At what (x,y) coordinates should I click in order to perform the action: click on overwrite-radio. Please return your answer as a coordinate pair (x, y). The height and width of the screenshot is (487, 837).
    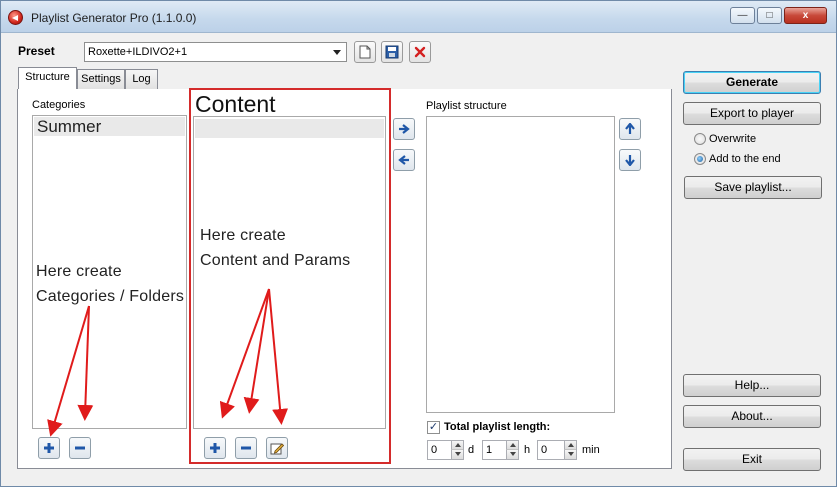
    Looking at the image, I should click on (700, 139).